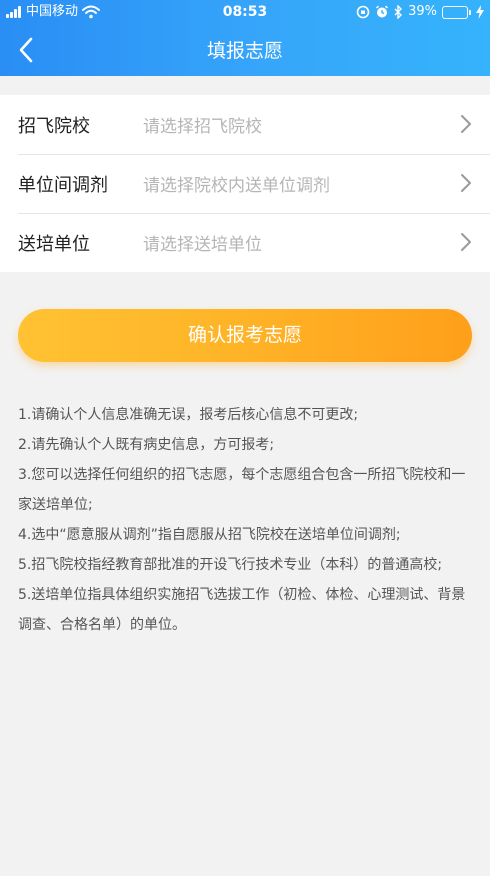 Image resolution: width=490 pixels, height=876 pixels. What do you see at coordinates (456, 12) in the screenshot?
I see `battery-icon` at bounding box center [456, 12].